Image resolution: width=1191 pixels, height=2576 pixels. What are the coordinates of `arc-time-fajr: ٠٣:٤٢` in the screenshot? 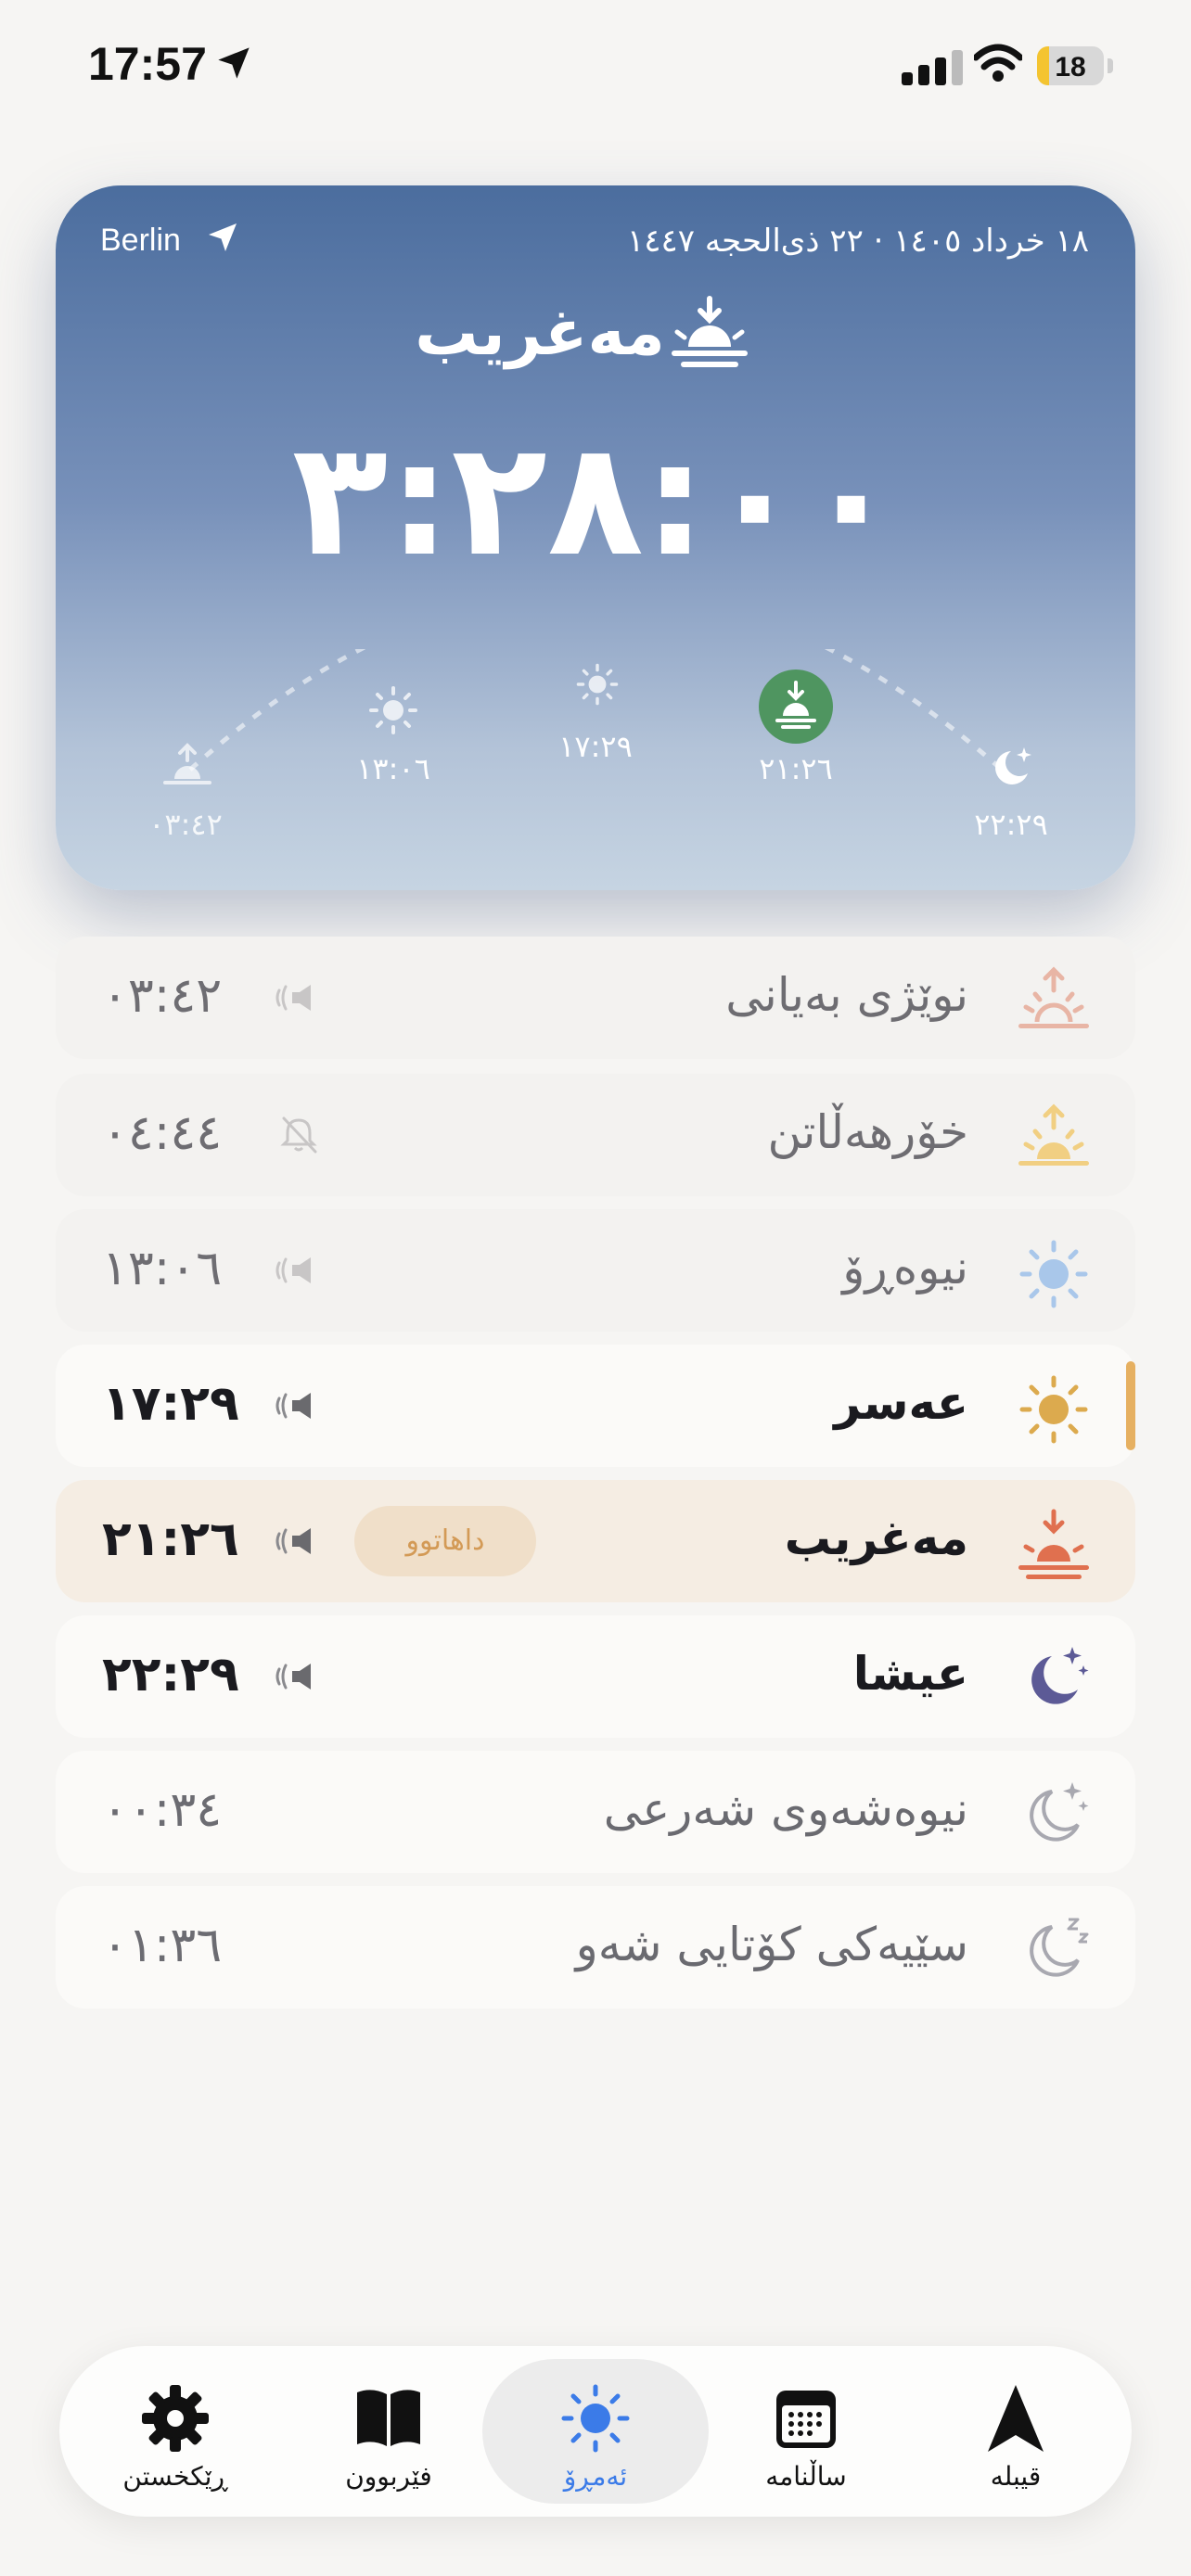 It's located at (185, 824).